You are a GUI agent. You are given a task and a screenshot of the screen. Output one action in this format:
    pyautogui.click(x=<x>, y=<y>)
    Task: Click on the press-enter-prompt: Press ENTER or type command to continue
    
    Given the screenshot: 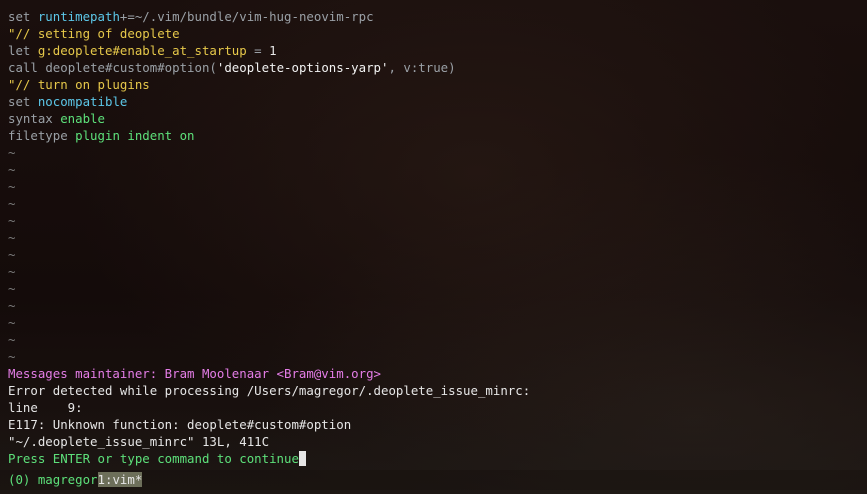 What is the action you would take?
    pyautogui.click(x=157, y=458)
    